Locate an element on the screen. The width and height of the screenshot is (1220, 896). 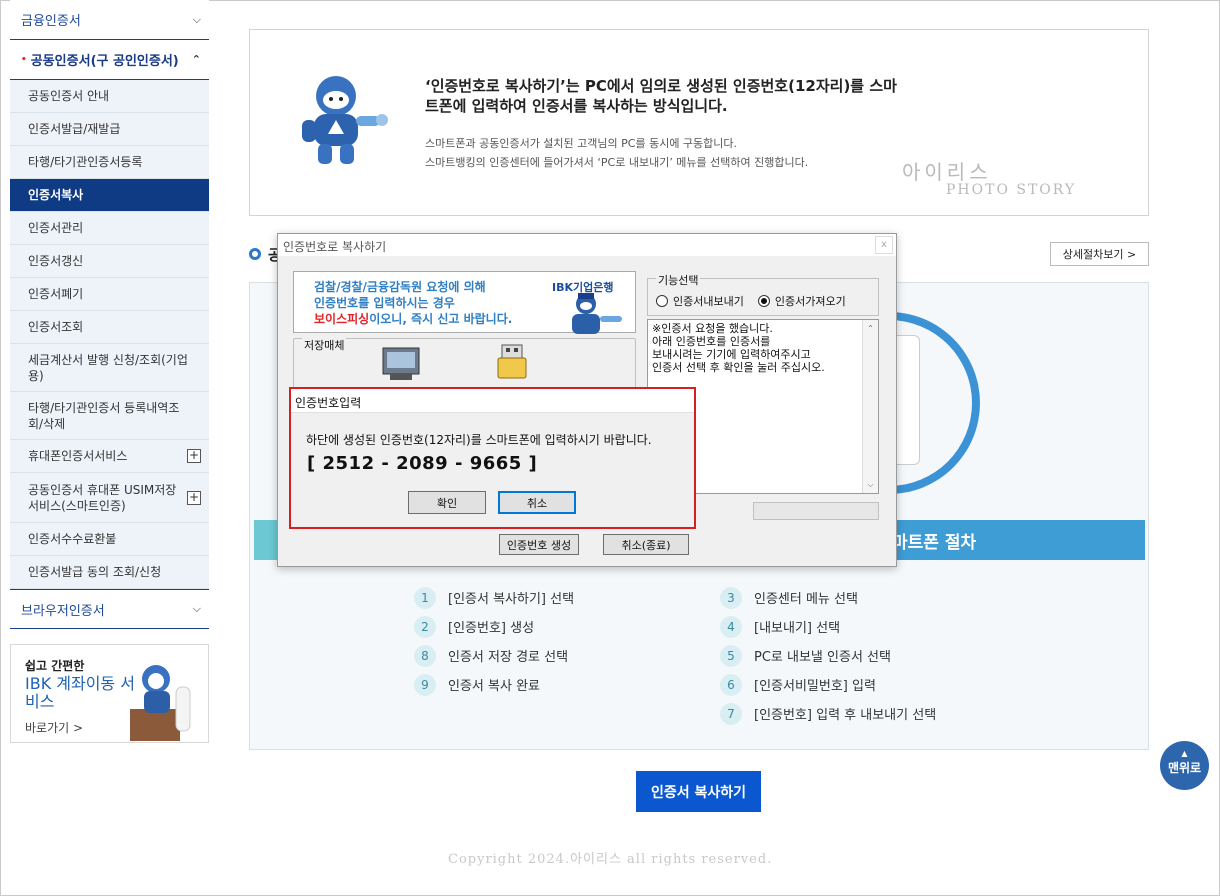
ok-button: 확인 is located at coordinates (447, 502).